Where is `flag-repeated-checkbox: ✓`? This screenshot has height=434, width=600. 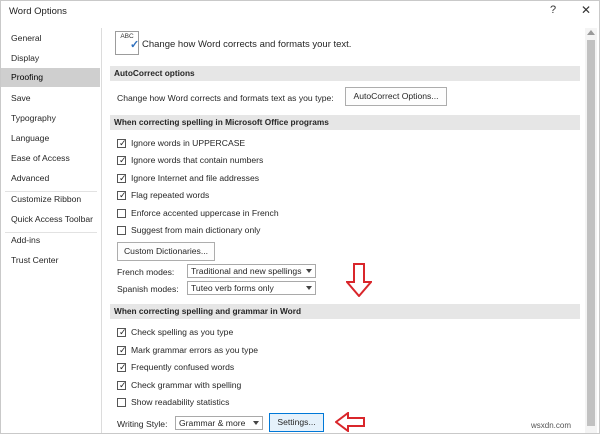 flag-repeated-checkbox: ✓ is located at coordinates (122, 195).